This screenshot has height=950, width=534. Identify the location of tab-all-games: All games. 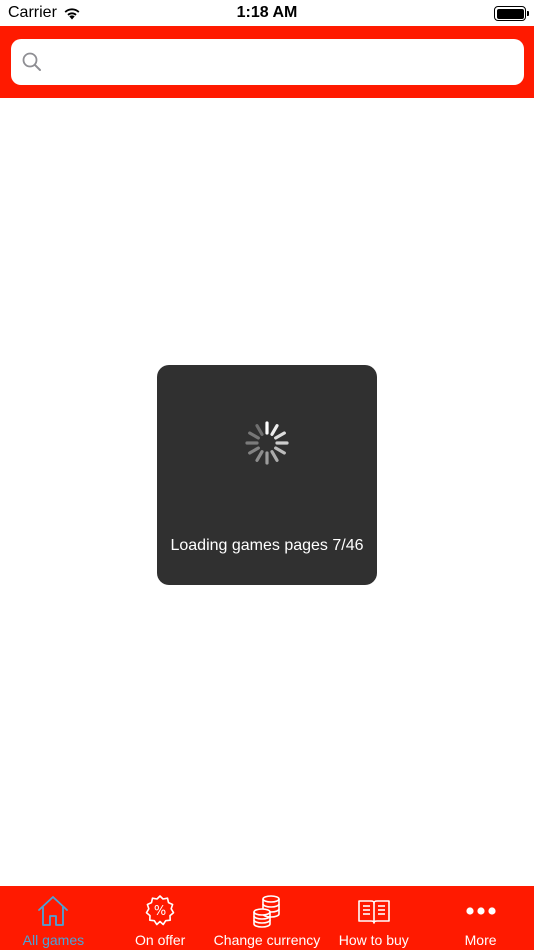
(53, 918).